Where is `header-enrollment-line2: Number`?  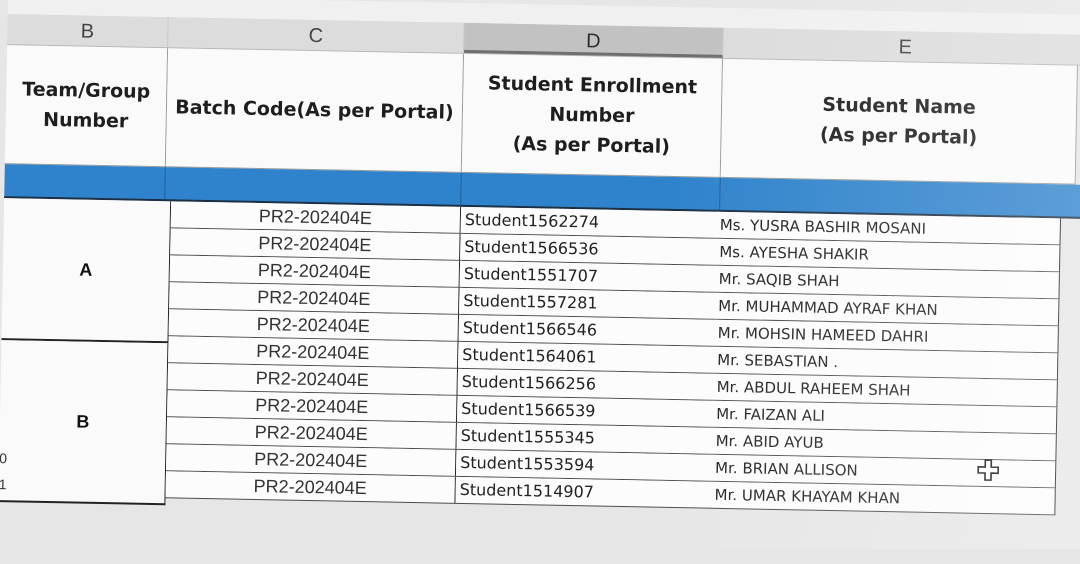 header-enrollment-line2: Number is located at coordinates (592, 115).